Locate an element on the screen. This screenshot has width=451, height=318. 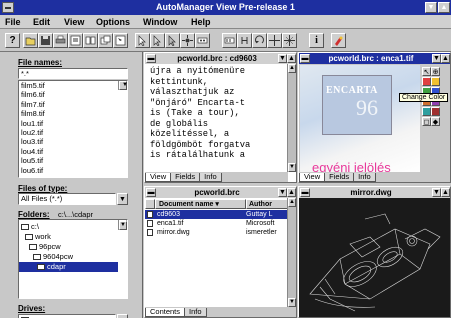
list-pane-scrollbar: ▲ ▼ is located at coordinates (291, 252).